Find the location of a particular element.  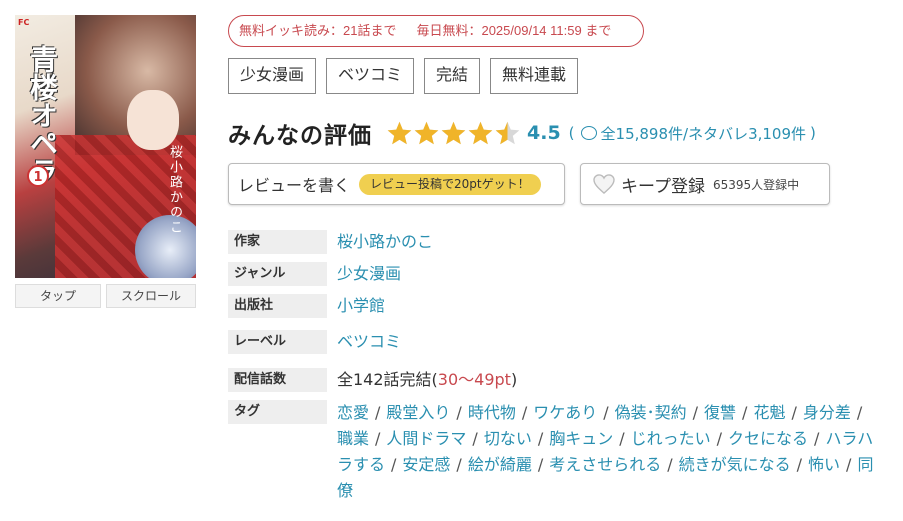

rating-title: みんなの評価 is located at coordinates (300, 136).